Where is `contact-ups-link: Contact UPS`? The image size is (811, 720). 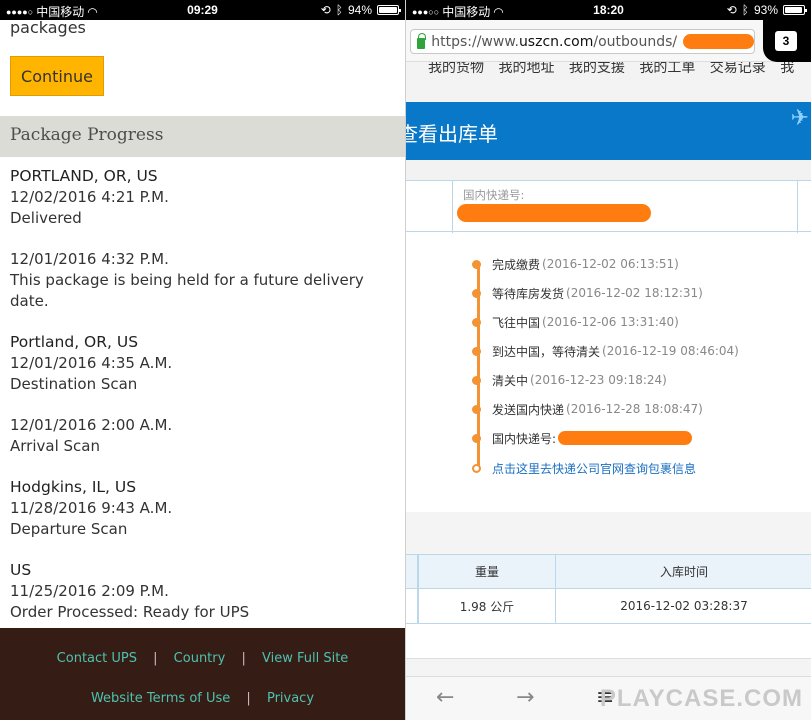 contact-ups-link: Contact UPS is located at coordinates (97, 658).